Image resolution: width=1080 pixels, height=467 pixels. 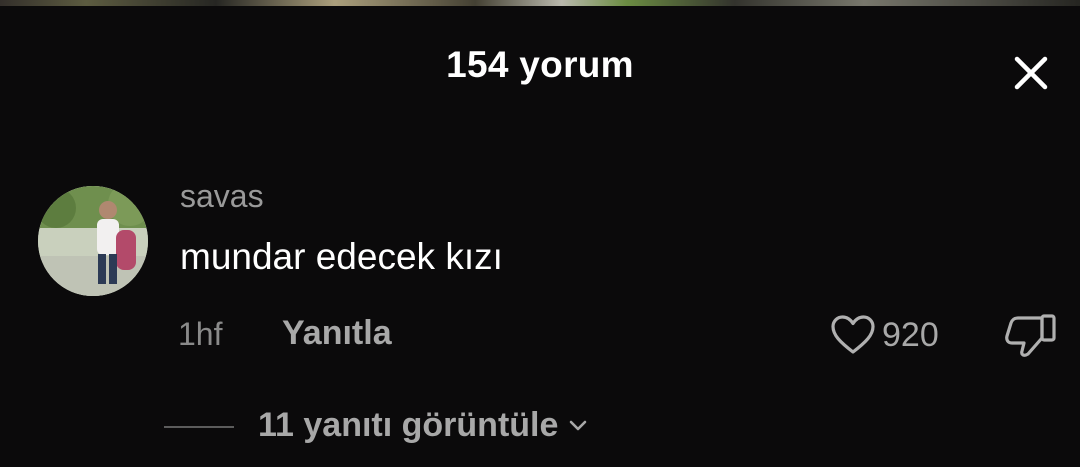 What do you see at coordinates (540, 64) in the screenshot?
I see `comments-count-title: 154 yorum` at bounding box center [540, 64].